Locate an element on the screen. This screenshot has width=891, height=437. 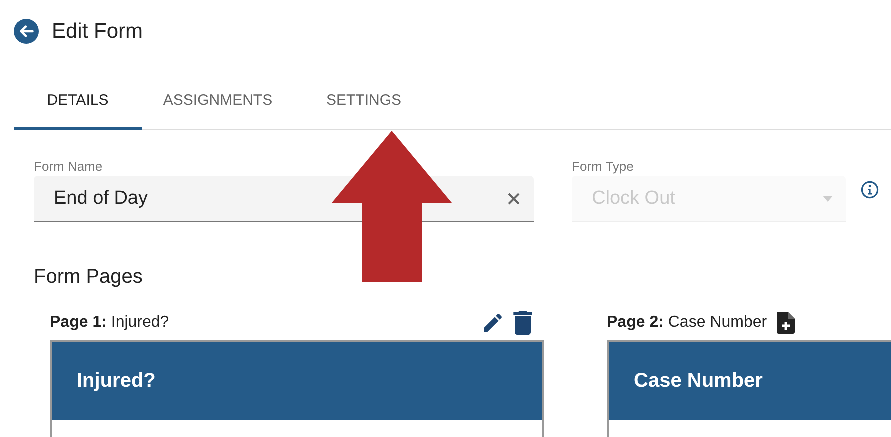
field-label: Form Name is located at coordinates (68, 166).